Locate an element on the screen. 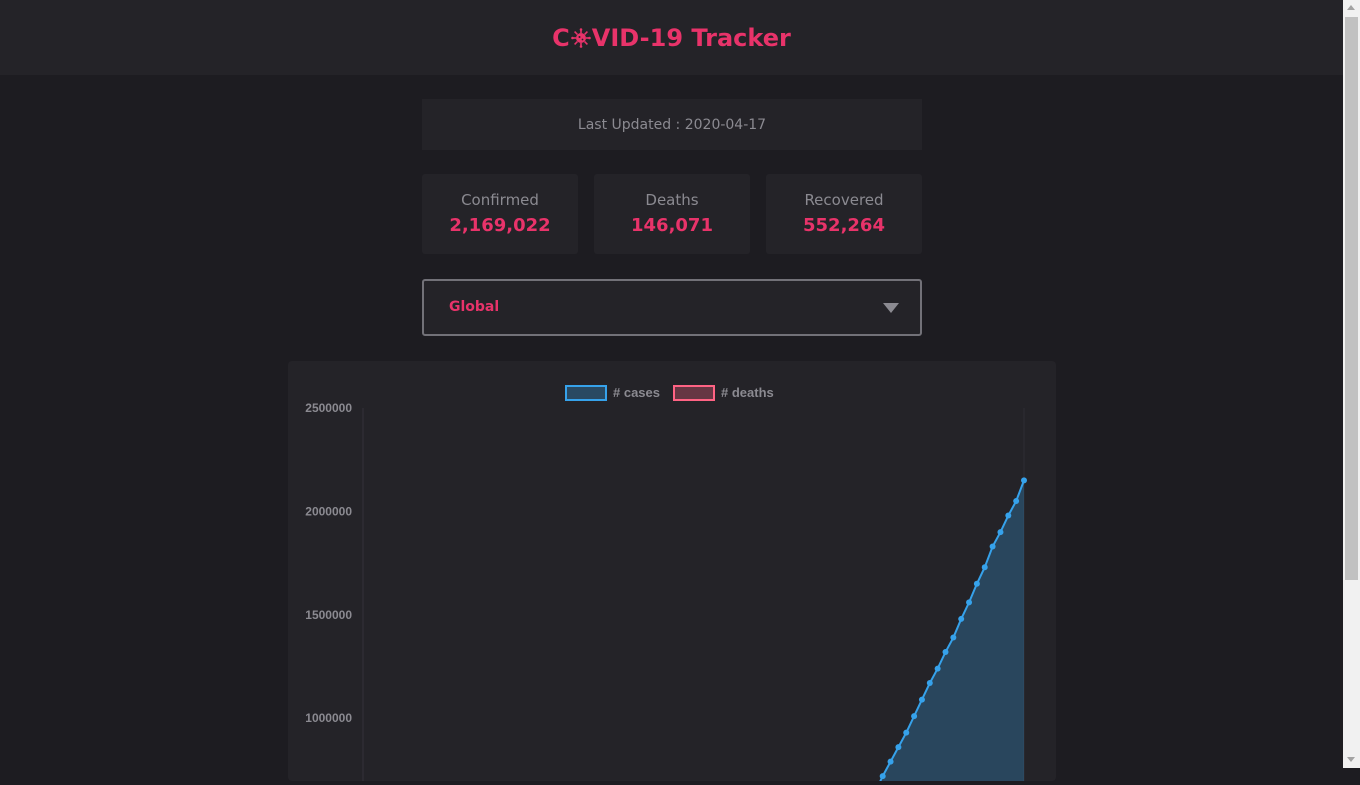  stat-label-recovered: Recovered is located at coordinates (844, 200).